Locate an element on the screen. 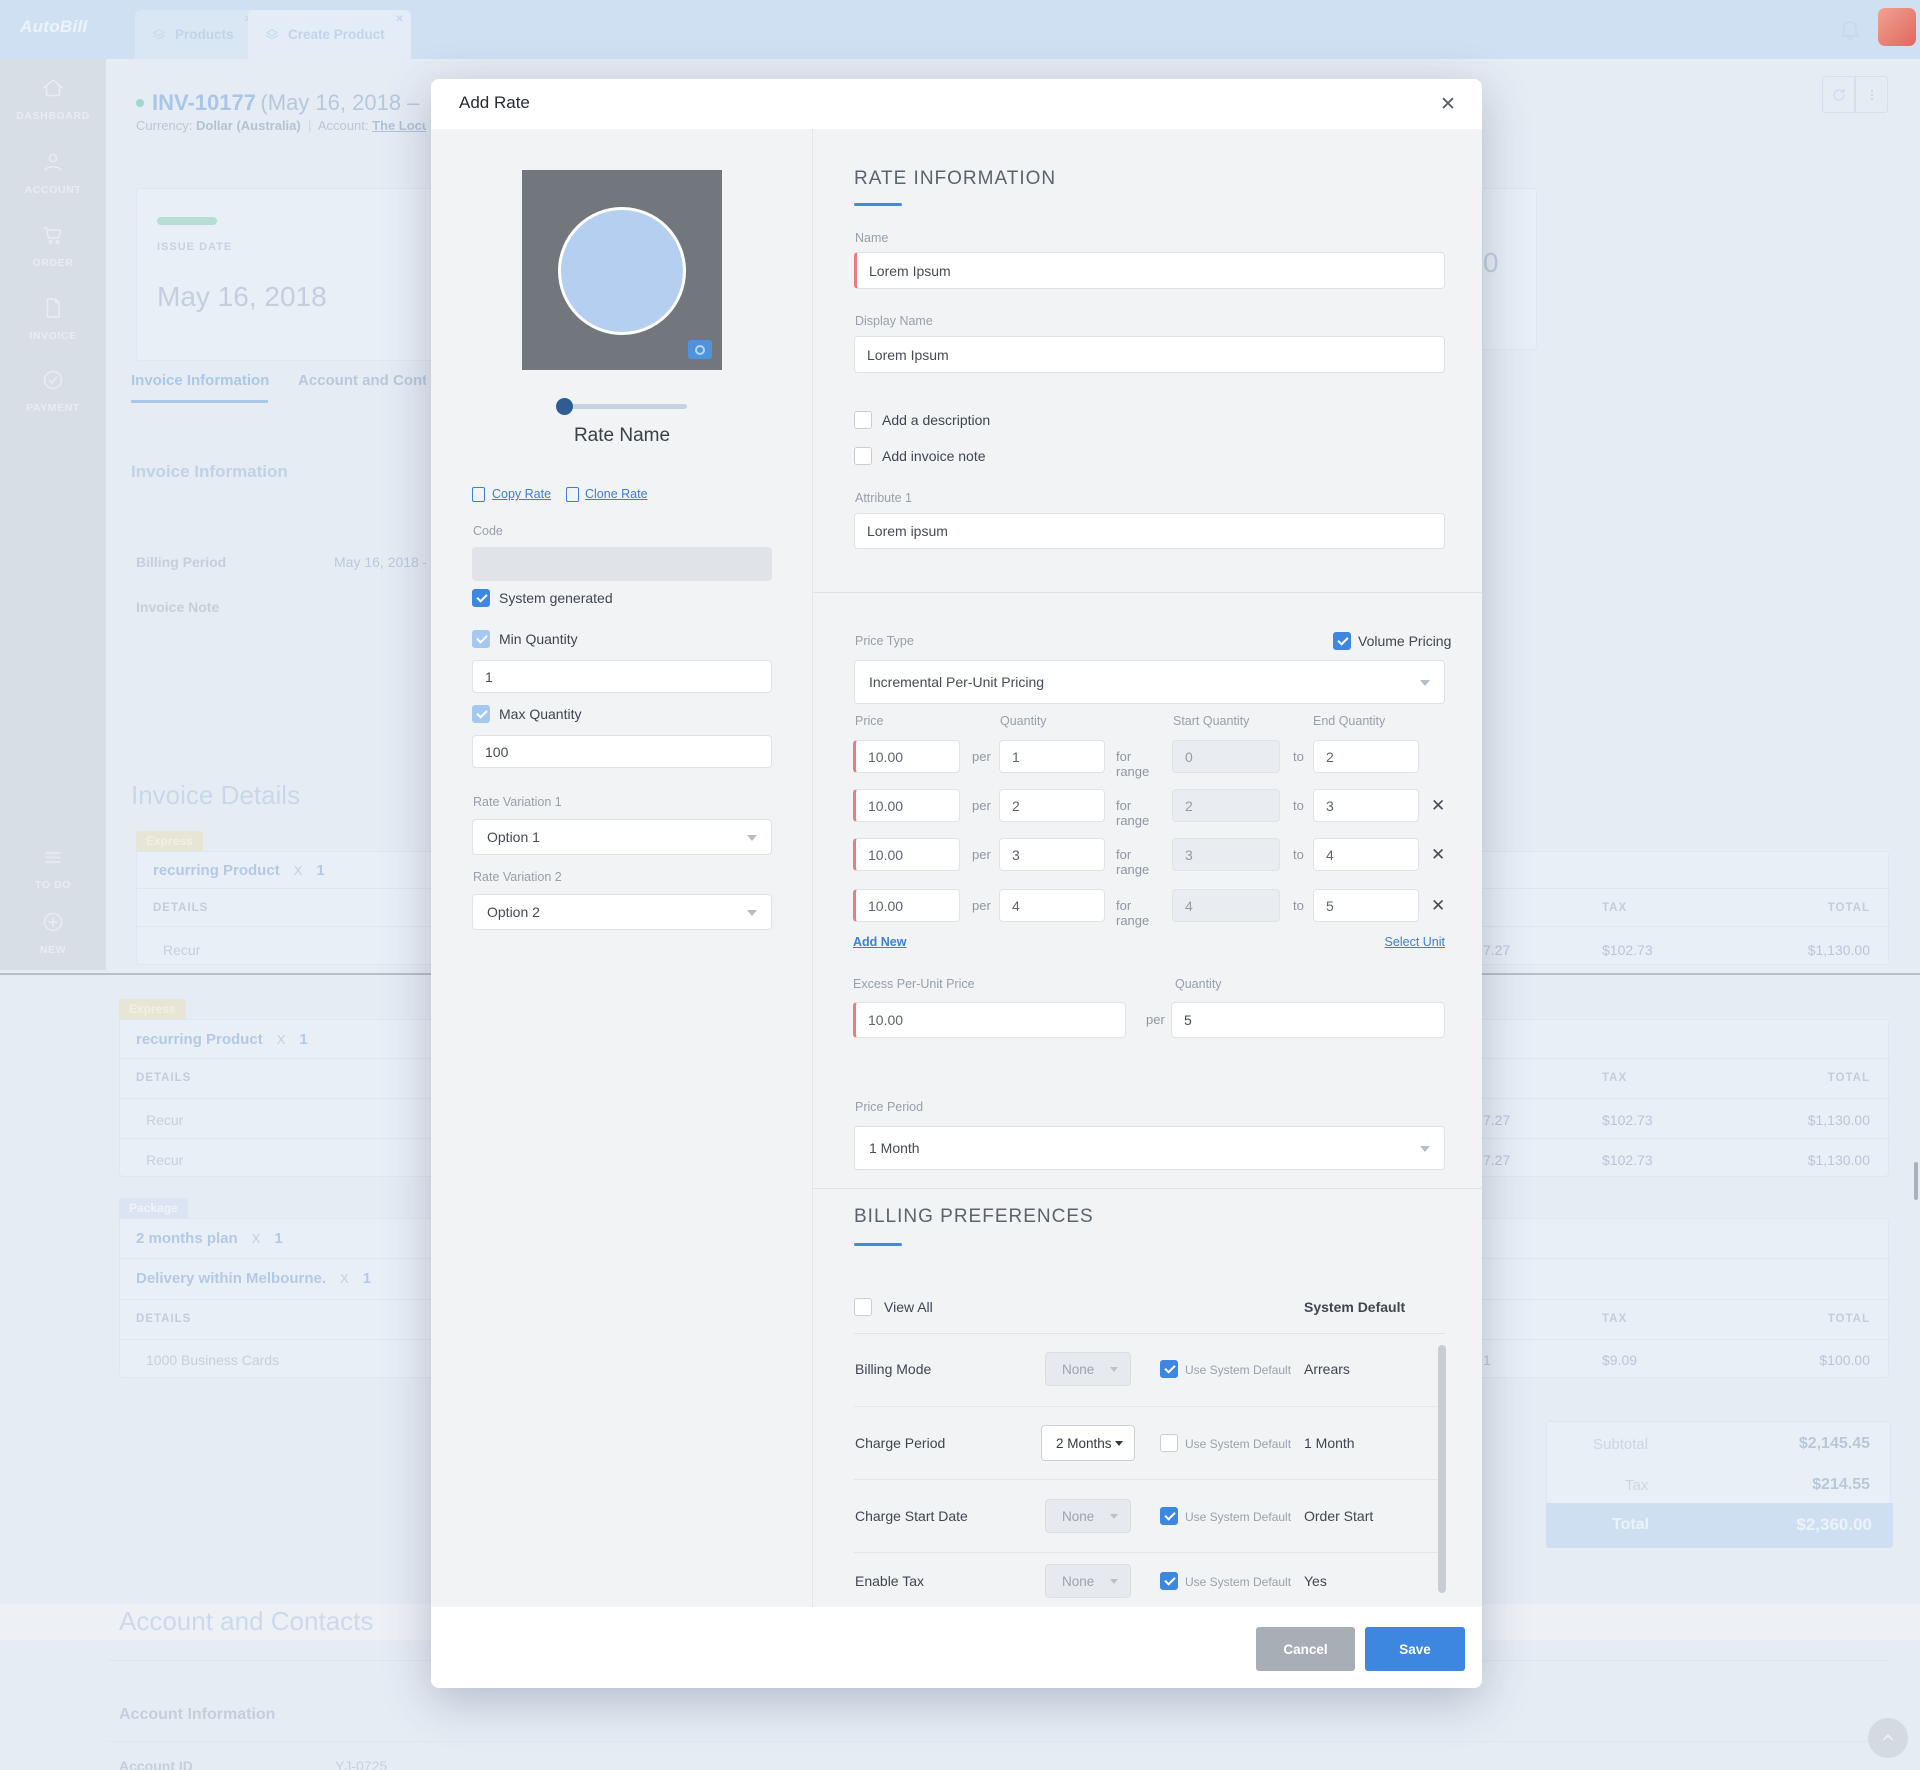 This screenshot has width=1920, height=1770. add-invoice-note-label: Add invoice note is located at coordinates (934, 456).